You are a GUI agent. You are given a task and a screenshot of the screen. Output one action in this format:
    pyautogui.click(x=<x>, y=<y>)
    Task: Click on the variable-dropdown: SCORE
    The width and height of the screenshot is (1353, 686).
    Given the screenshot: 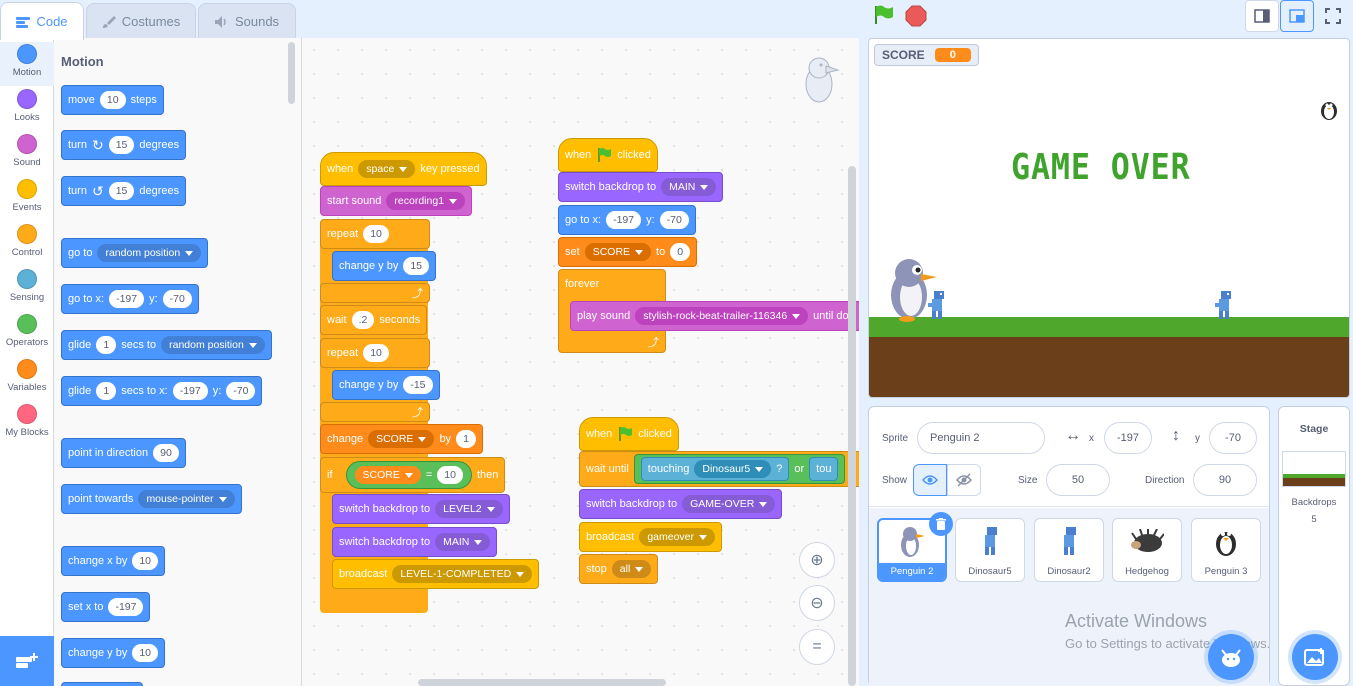 What is the action you would take?
    pyautogui.click(x=618, y=252)
    